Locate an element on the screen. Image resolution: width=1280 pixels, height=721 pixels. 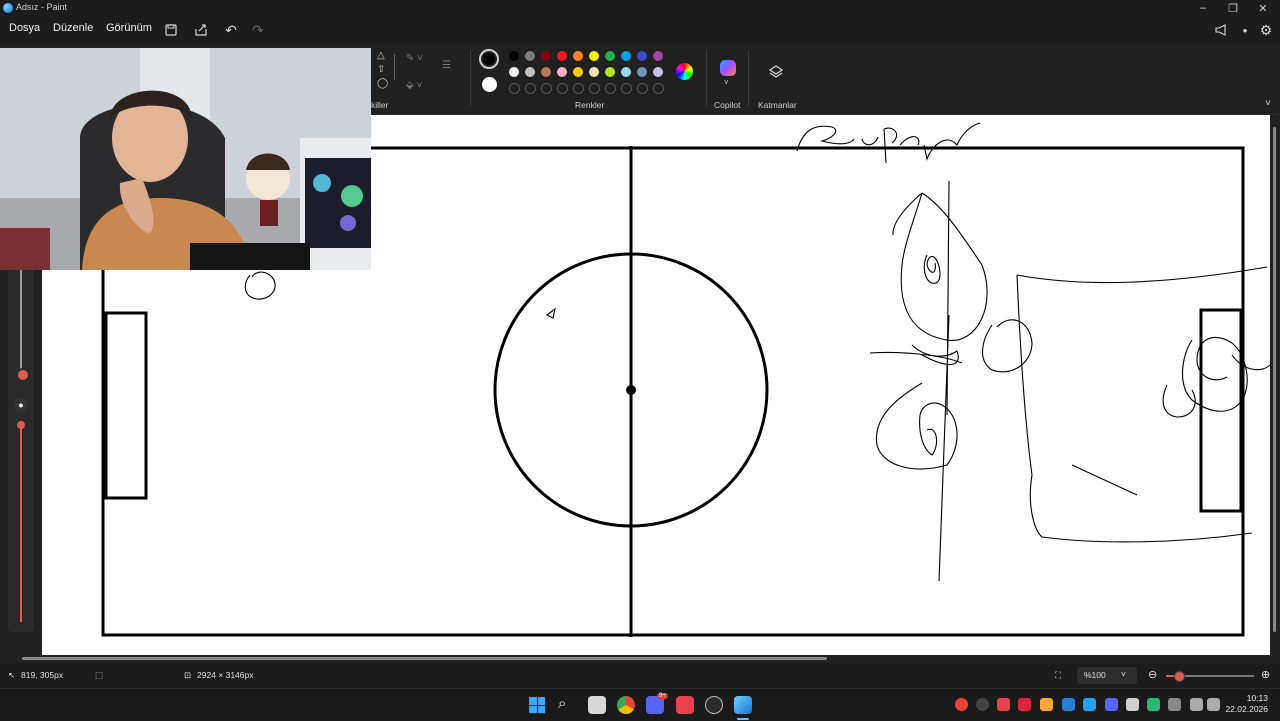
microphone-icon is located at coordinates (1174, 704).